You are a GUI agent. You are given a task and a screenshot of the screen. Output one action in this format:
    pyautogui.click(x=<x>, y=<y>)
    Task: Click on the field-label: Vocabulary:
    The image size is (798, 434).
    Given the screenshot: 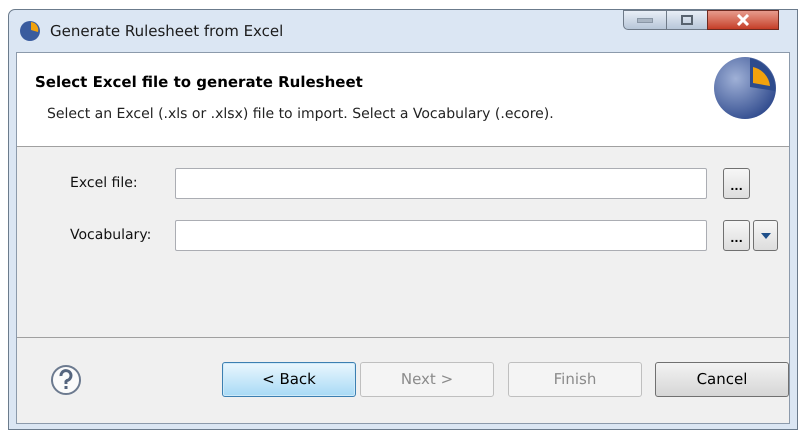 What is the action you would take?
    pyautogui.click(x=111, y=235)
    